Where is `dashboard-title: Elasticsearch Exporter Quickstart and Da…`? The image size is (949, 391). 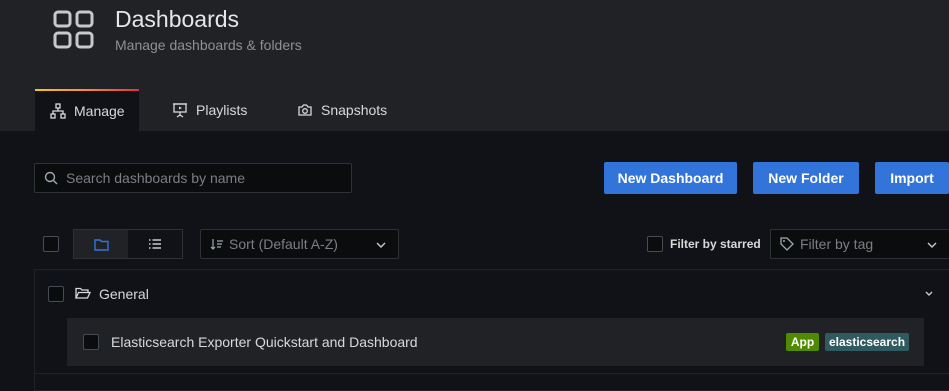 dashboard-title: Elasticsearch Exporter Quickstart and Da… is located at coordinates (264, 342).